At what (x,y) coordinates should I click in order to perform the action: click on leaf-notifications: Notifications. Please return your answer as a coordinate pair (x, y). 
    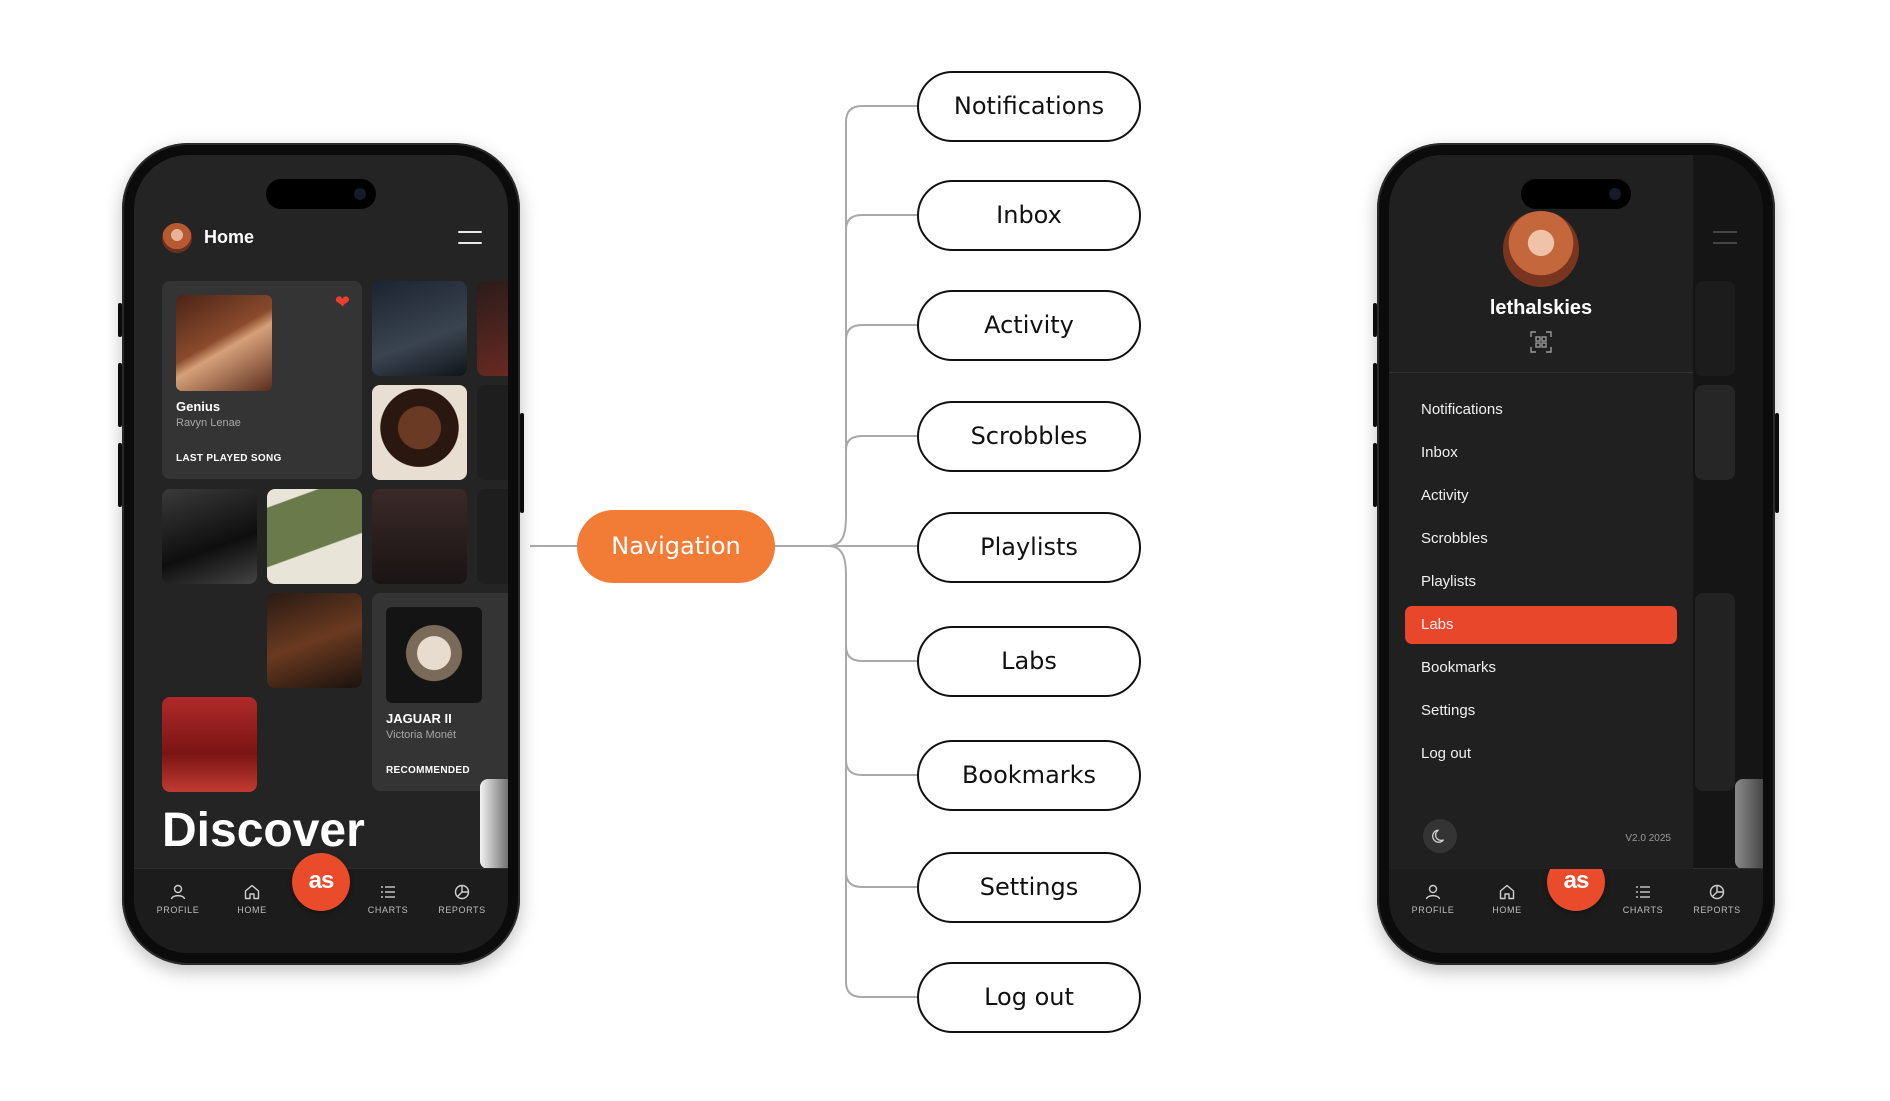
    Looking at the image, I should click on (1029, 106).